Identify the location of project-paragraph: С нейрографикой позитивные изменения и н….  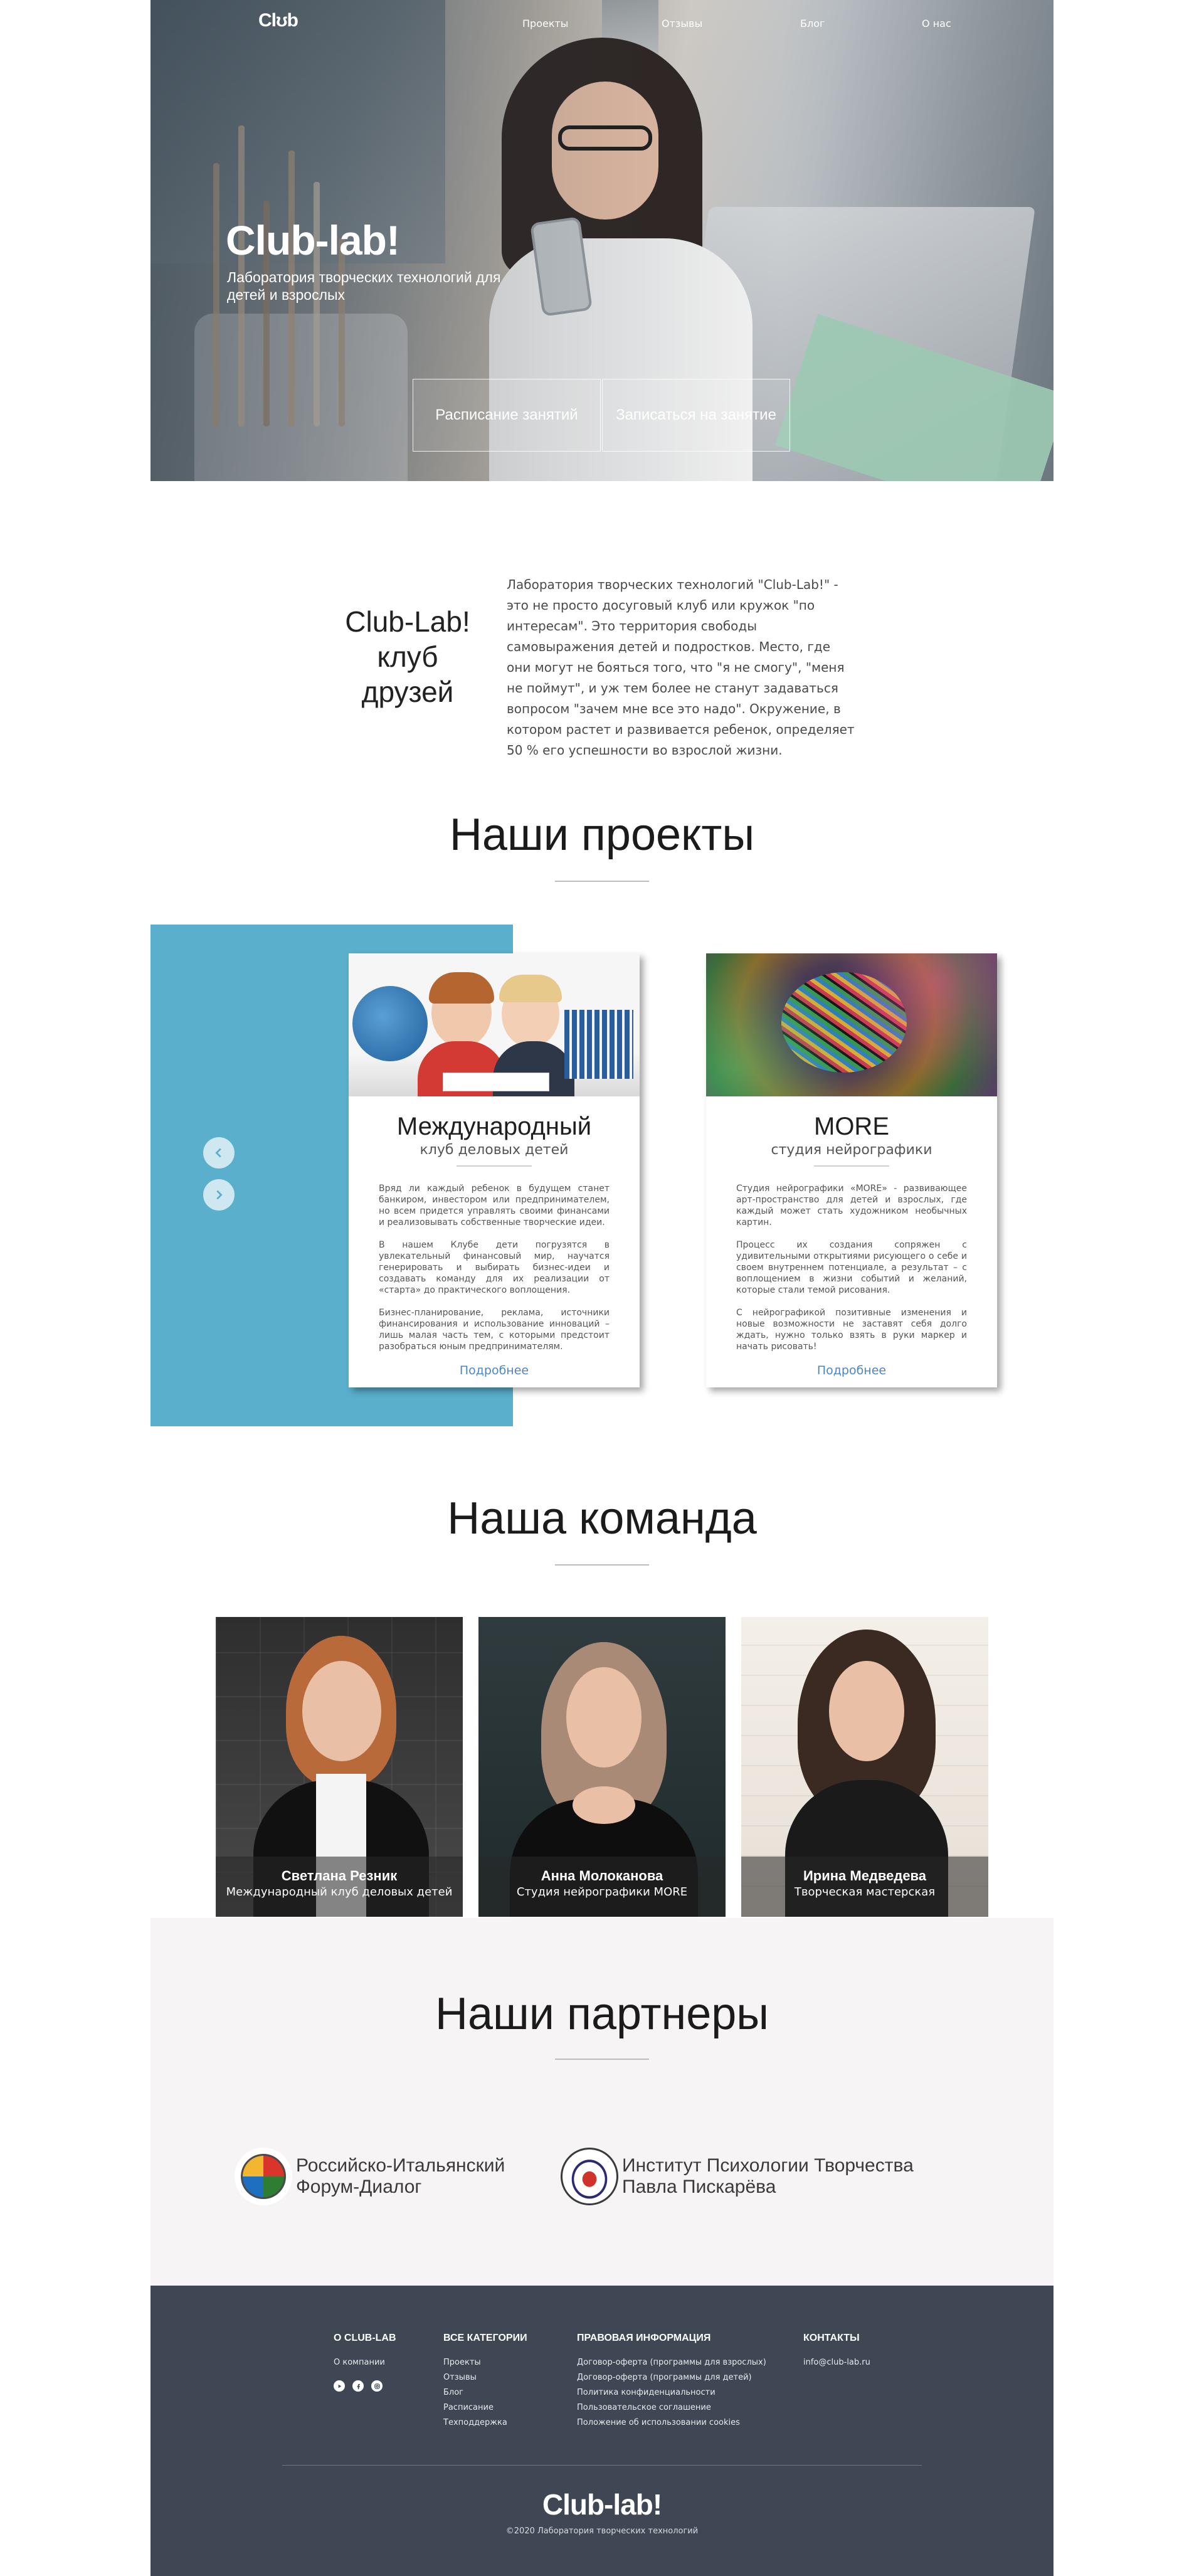
(851, 1330).